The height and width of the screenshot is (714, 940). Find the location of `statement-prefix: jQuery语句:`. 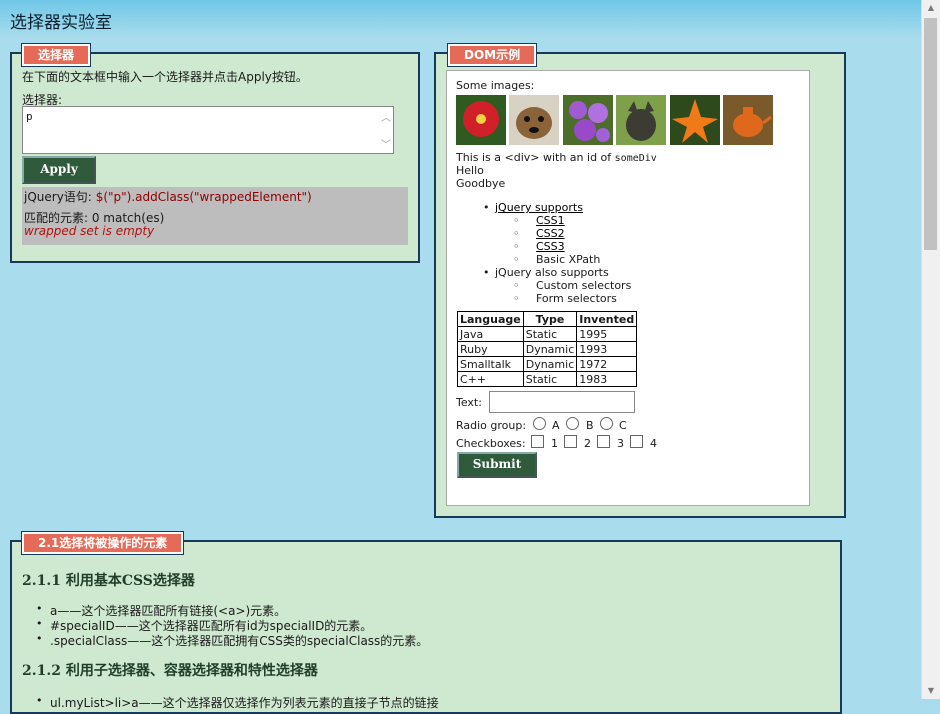

statement-prefix: jQuery语句: is located at coordinates (58, 197).